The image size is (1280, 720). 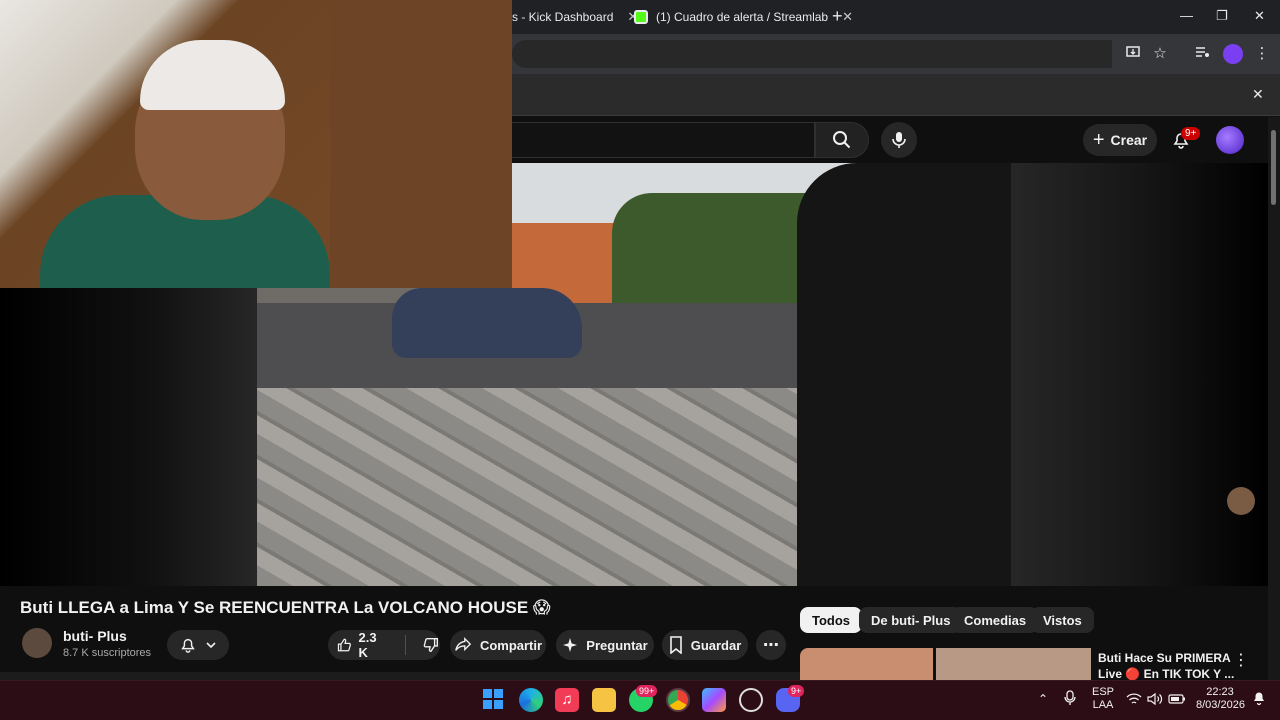 What do you see at coordinates (1133, 54) in the screenshot?
I see `install-app-icon` at bounding box center [1133, 54].